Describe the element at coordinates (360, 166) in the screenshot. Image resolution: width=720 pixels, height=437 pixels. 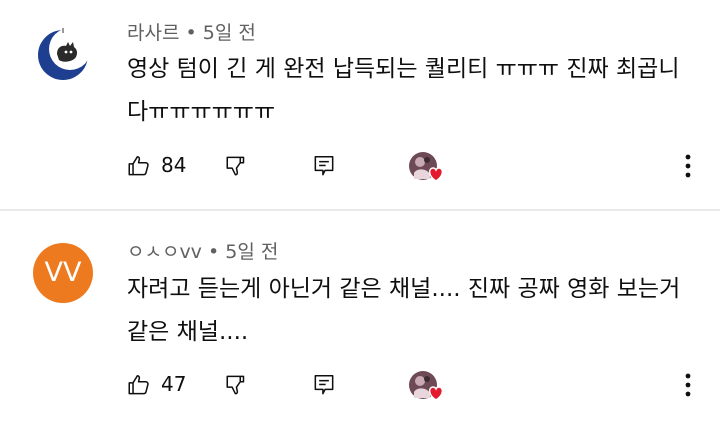
I see `comment-actions: 84` at that location.